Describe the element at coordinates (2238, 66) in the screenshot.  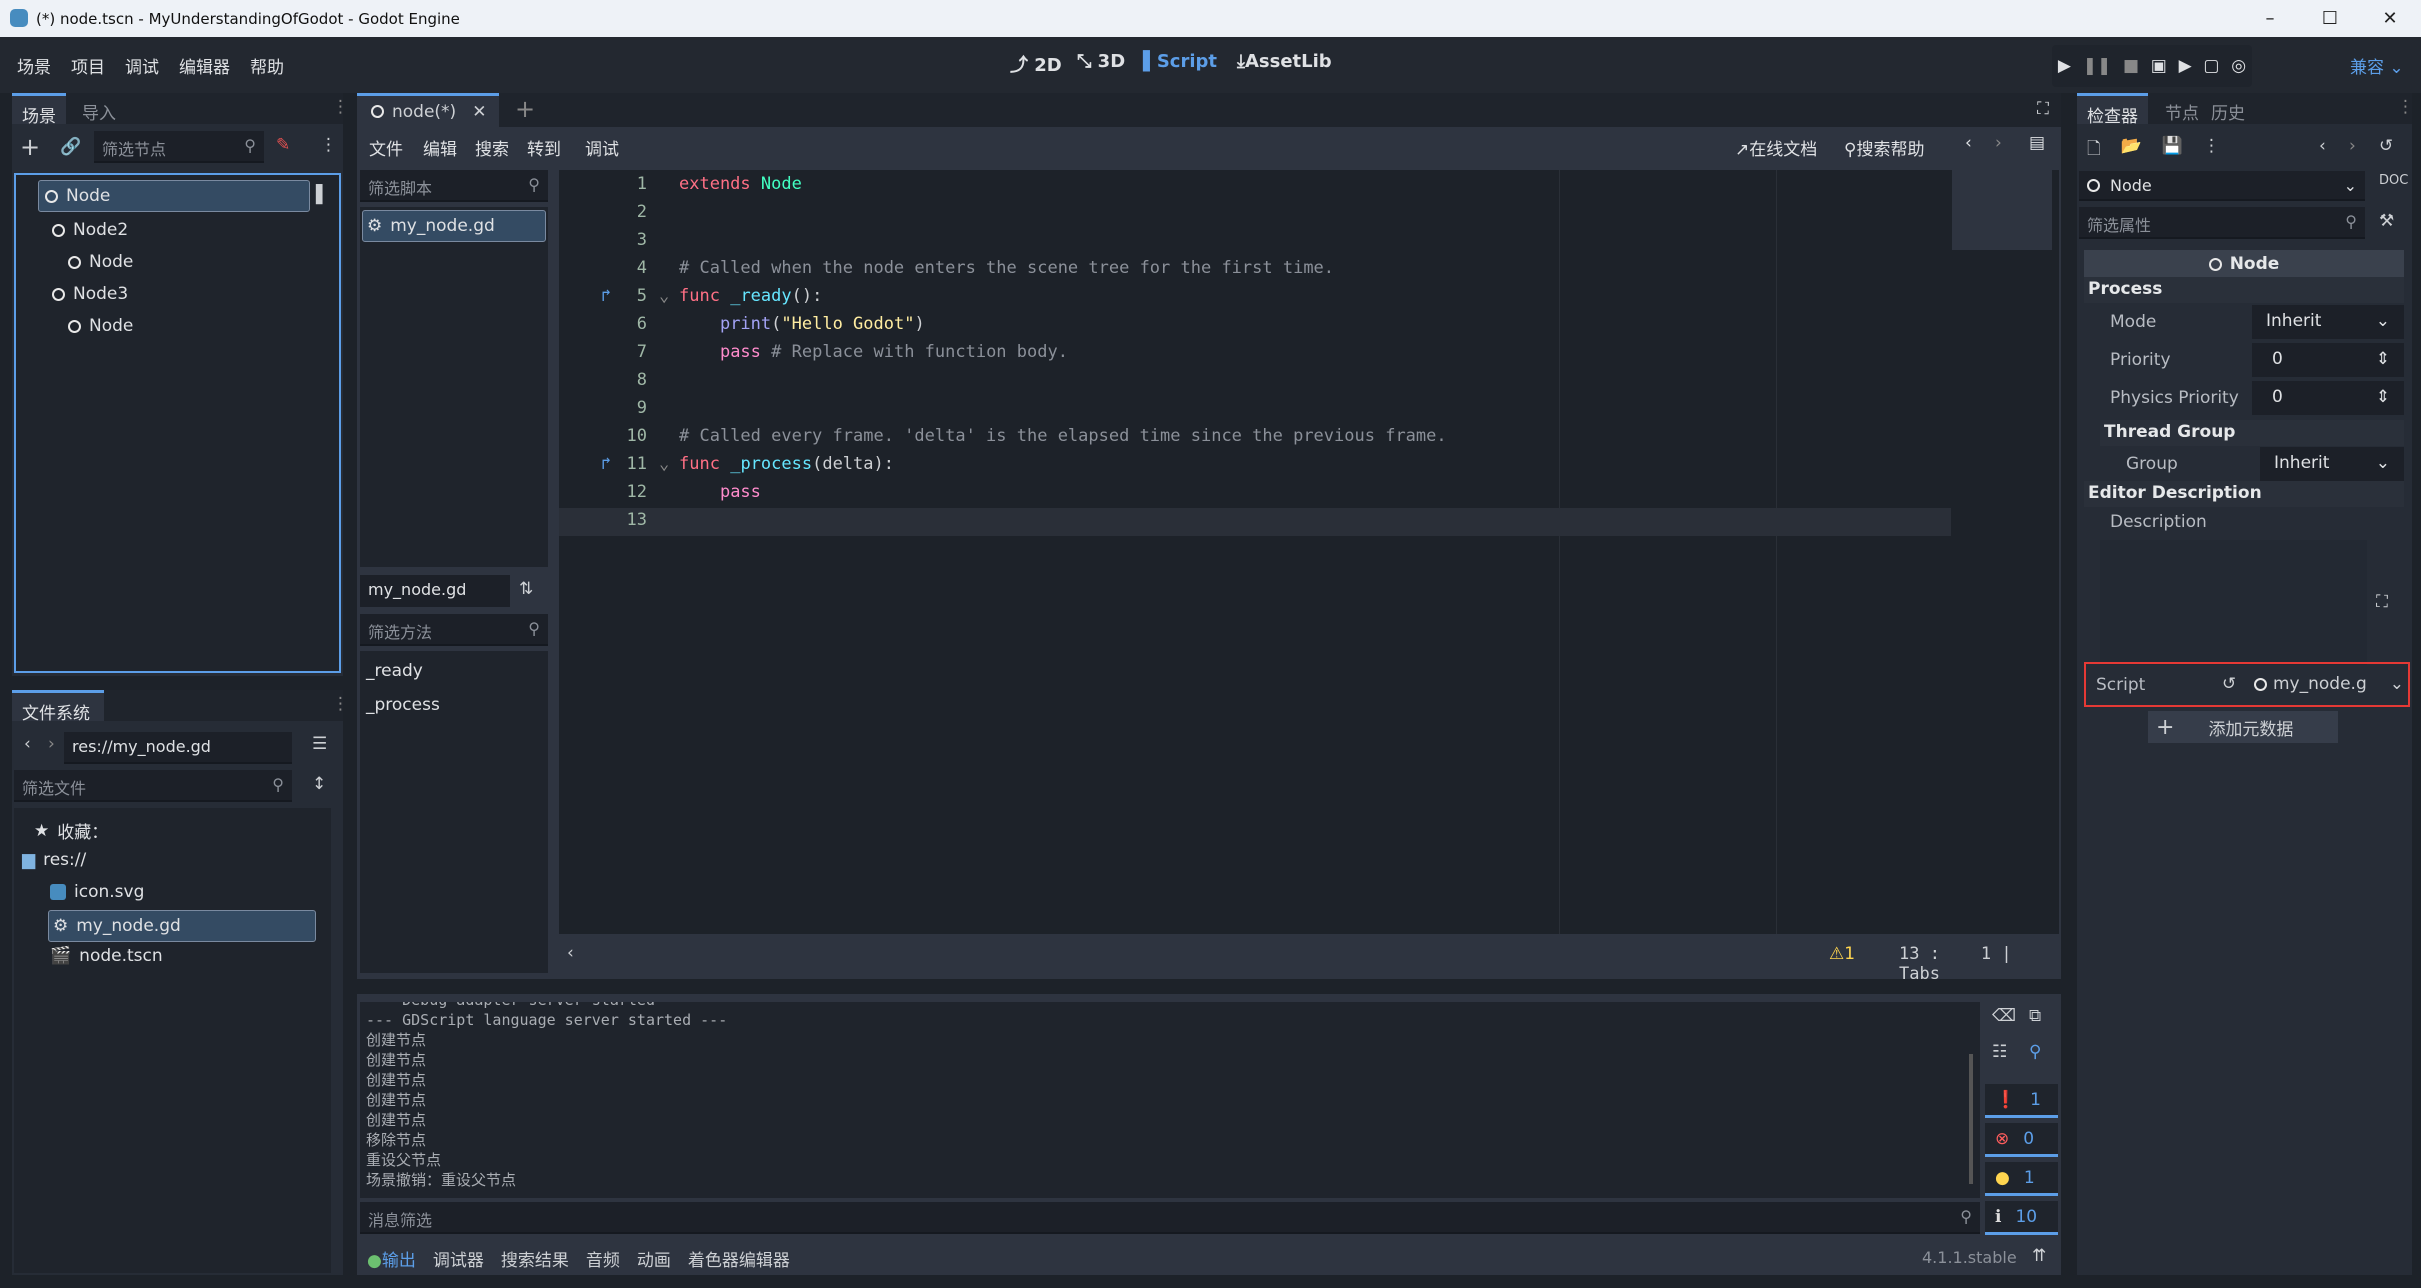
I see `movie-maker-icon: ◎` at that location.